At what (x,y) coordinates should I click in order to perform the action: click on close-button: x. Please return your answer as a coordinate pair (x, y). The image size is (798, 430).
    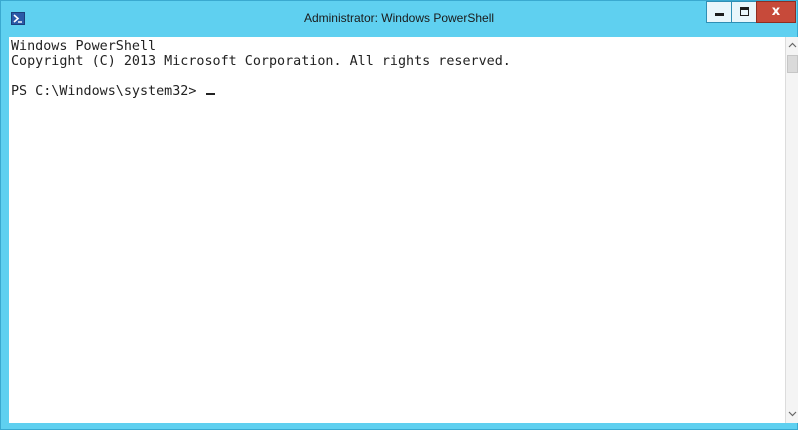
    Looking at the image, I should click on (776, 12).